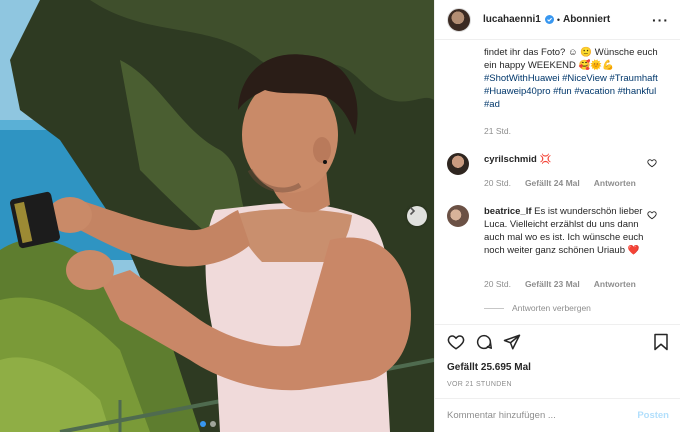 The width and height of the screenshot is (680, 432). I want to click on action-icons, so click(484, 342).